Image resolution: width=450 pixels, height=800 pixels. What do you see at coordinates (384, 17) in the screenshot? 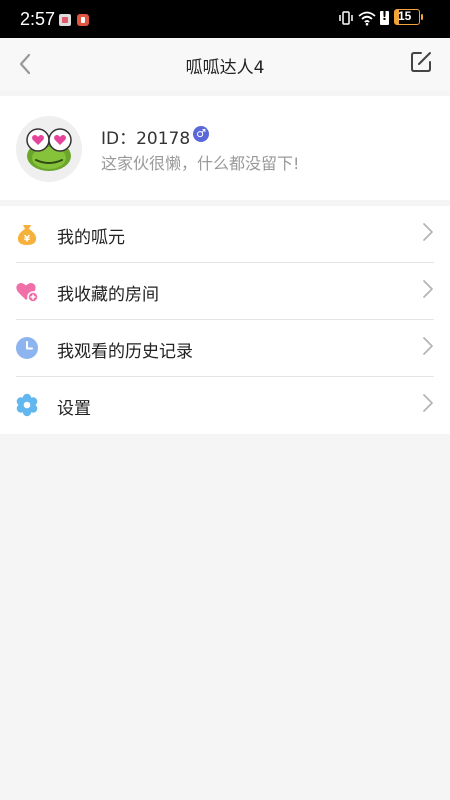
I see `alert-icon` at bounding box center [384, 17].